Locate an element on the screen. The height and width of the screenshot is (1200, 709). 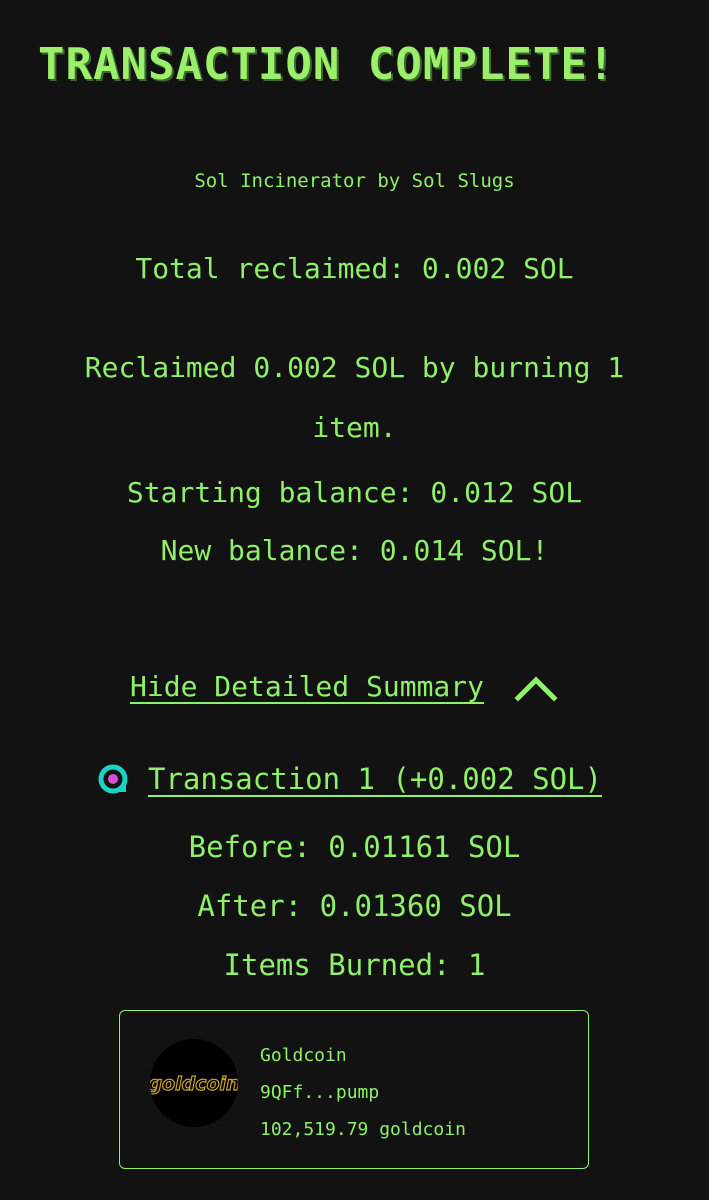
transaction-row: Transaction 1 (+0.002 SOL) is located at coordinates (349, 779).